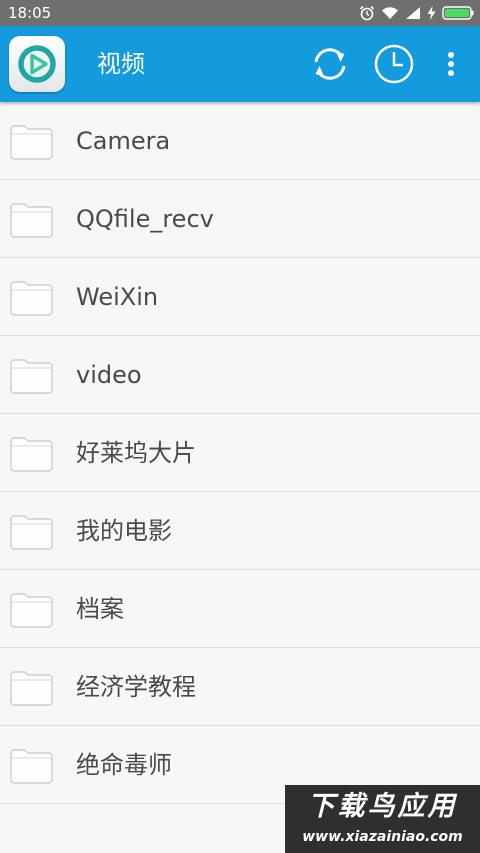  What do you see at coordinates (240, 219) in the screenshot?
I see `folder-item-qqfile-recv: QQfile_recv` at bounding box center [240, 219].